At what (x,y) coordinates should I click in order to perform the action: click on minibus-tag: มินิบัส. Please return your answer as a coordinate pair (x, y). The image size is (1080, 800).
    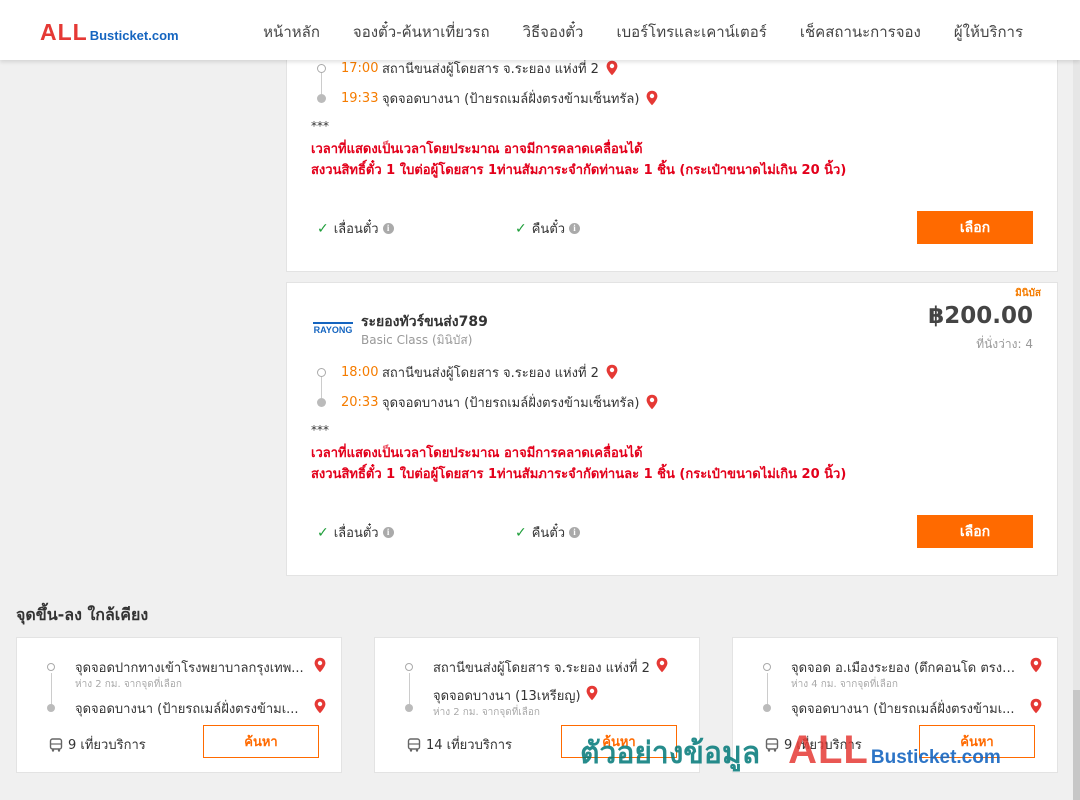
    Looking at the image, I should click on (1028, 293).